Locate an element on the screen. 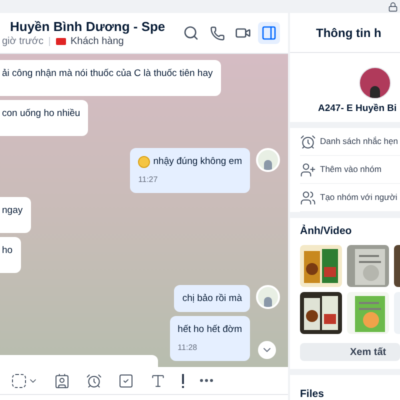 The width and height of the screenshot is (400, 400). search-icon is located at coordinates (191, 33).